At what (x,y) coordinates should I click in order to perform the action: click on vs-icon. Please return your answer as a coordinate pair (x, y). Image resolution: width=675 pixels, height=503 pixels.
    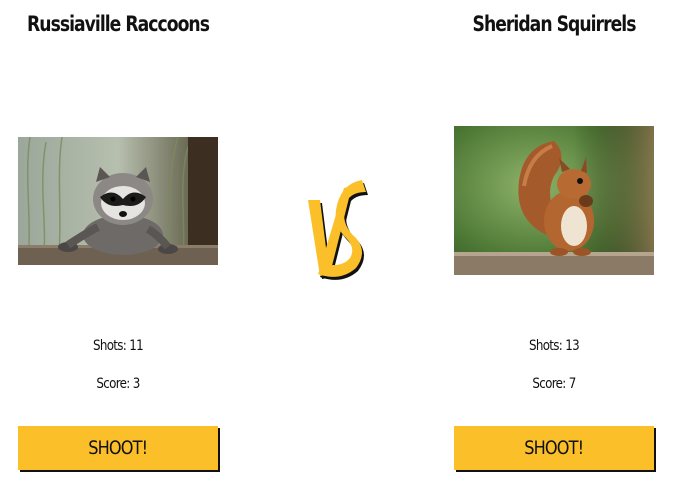
    Looking at the image, I should click on (338, 230).